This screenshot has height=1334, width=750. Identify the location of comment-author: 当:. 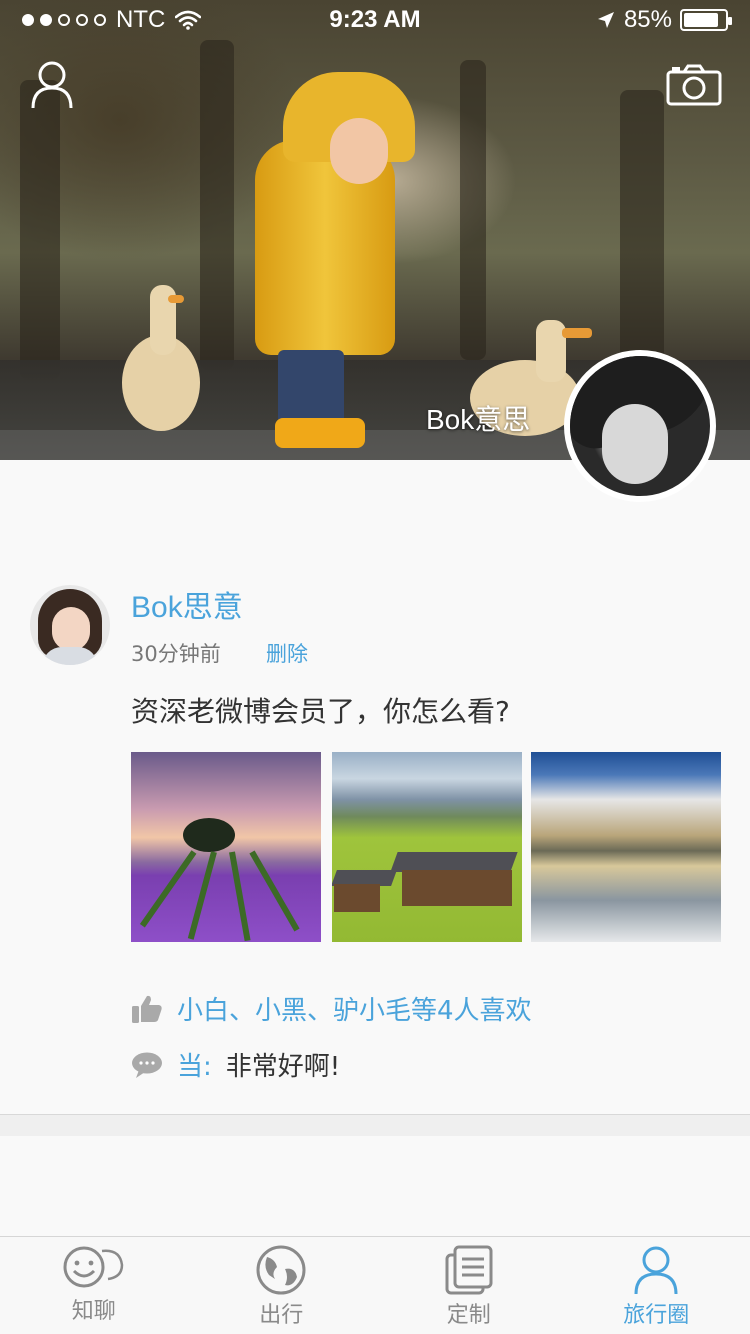
(194, 1064).